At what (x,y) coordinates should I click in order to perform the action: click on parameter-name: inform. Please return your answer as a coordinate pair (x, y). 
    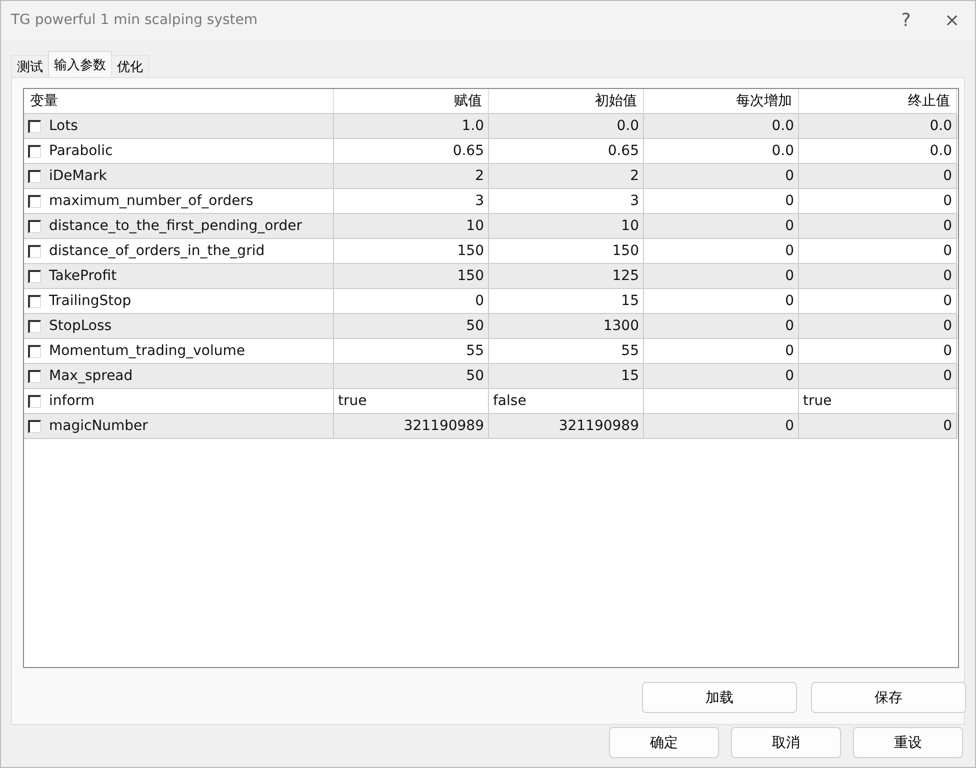
    Looking at the image, I should click on (71, 401).